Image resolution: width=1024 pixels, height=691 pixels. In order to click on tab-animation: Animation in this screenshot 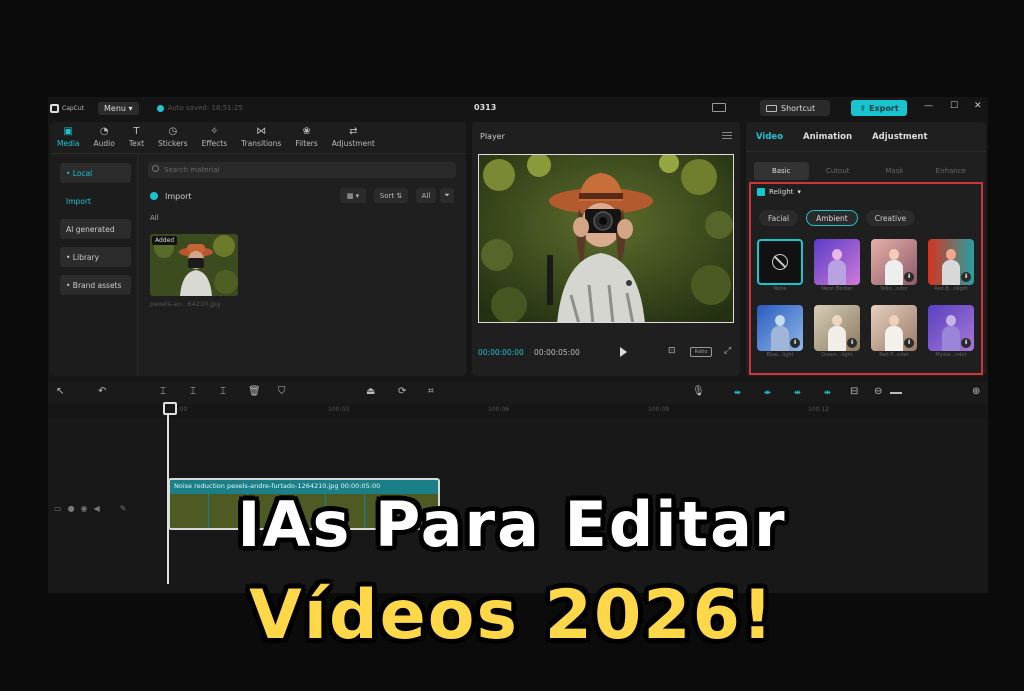, I will do `click(827, 137)`.